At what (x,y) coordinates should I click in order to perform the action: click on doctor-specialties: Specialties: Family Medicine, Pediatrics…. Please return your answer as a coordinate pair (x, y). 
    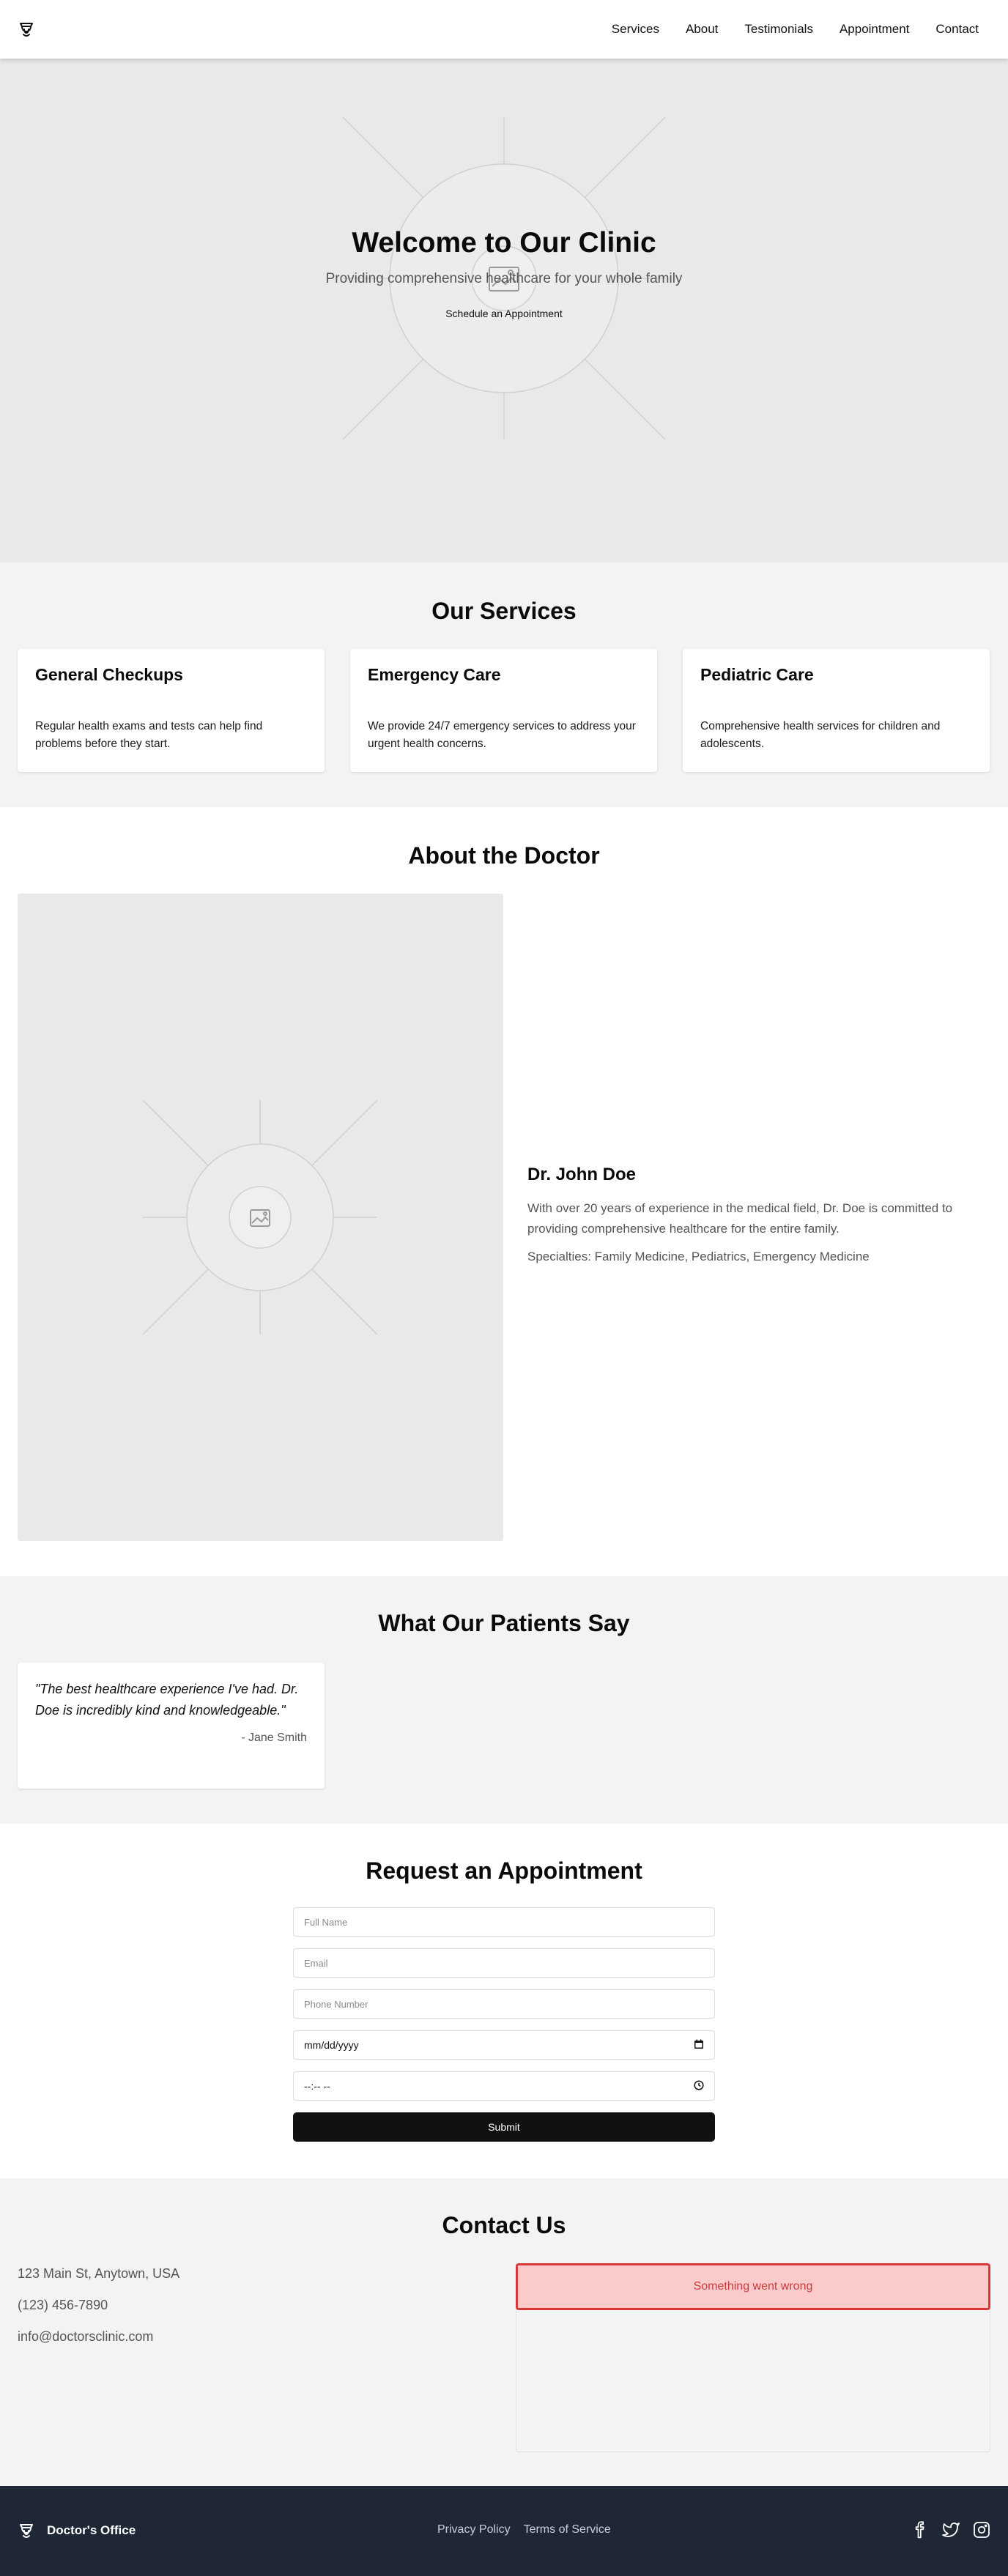
    Looking at the image, I should click on (698, 1256).